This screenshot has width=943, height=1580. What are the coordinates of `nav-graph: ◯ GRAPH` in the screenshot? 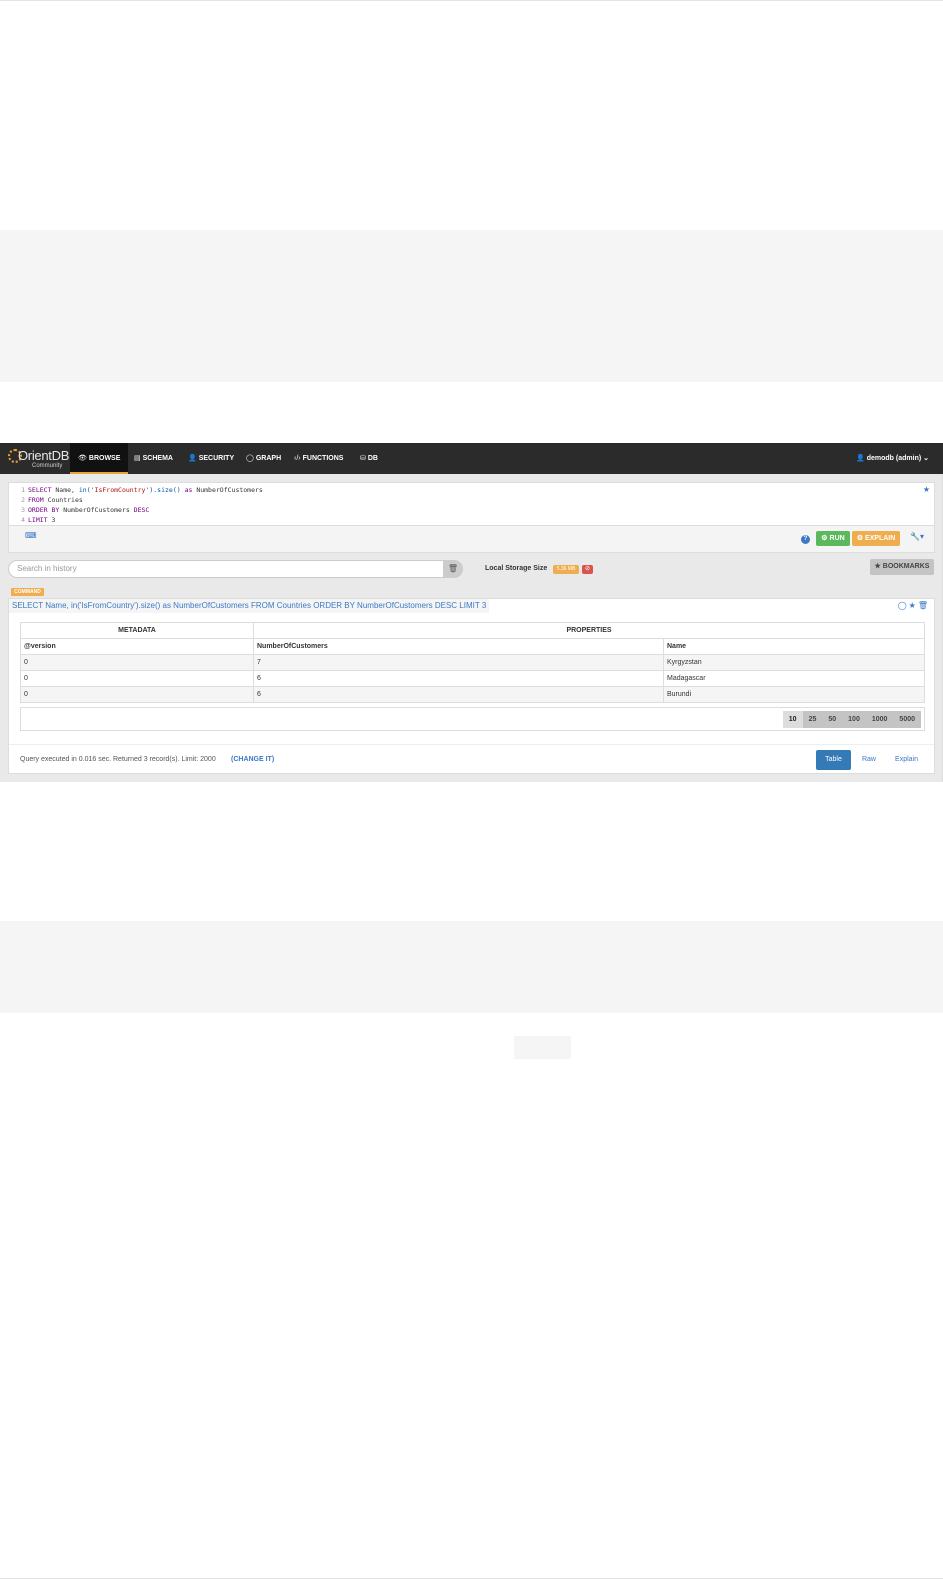 It's located at (263, 458).